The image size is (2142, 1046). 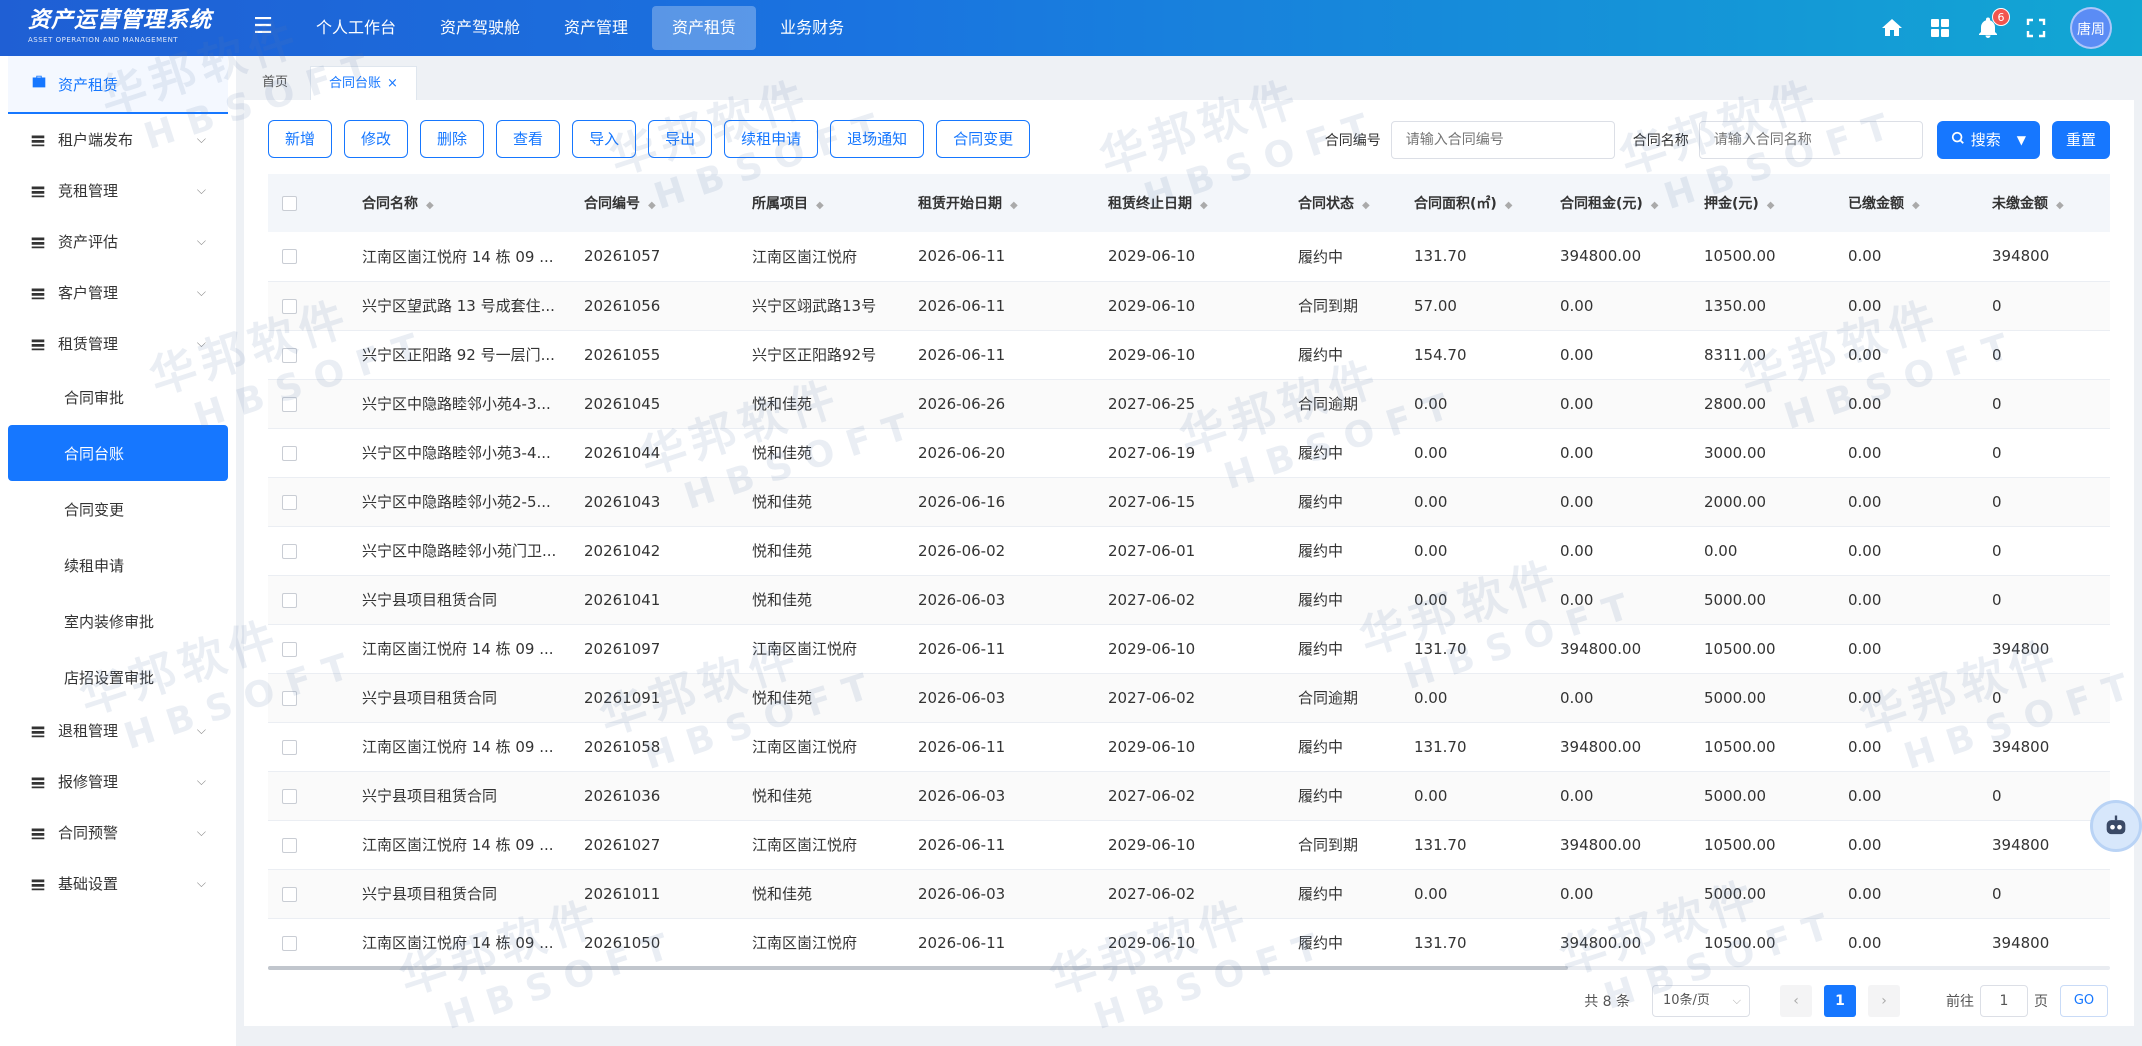 I want to click on toolbar-button: 导出, so click(x=680, y=139).